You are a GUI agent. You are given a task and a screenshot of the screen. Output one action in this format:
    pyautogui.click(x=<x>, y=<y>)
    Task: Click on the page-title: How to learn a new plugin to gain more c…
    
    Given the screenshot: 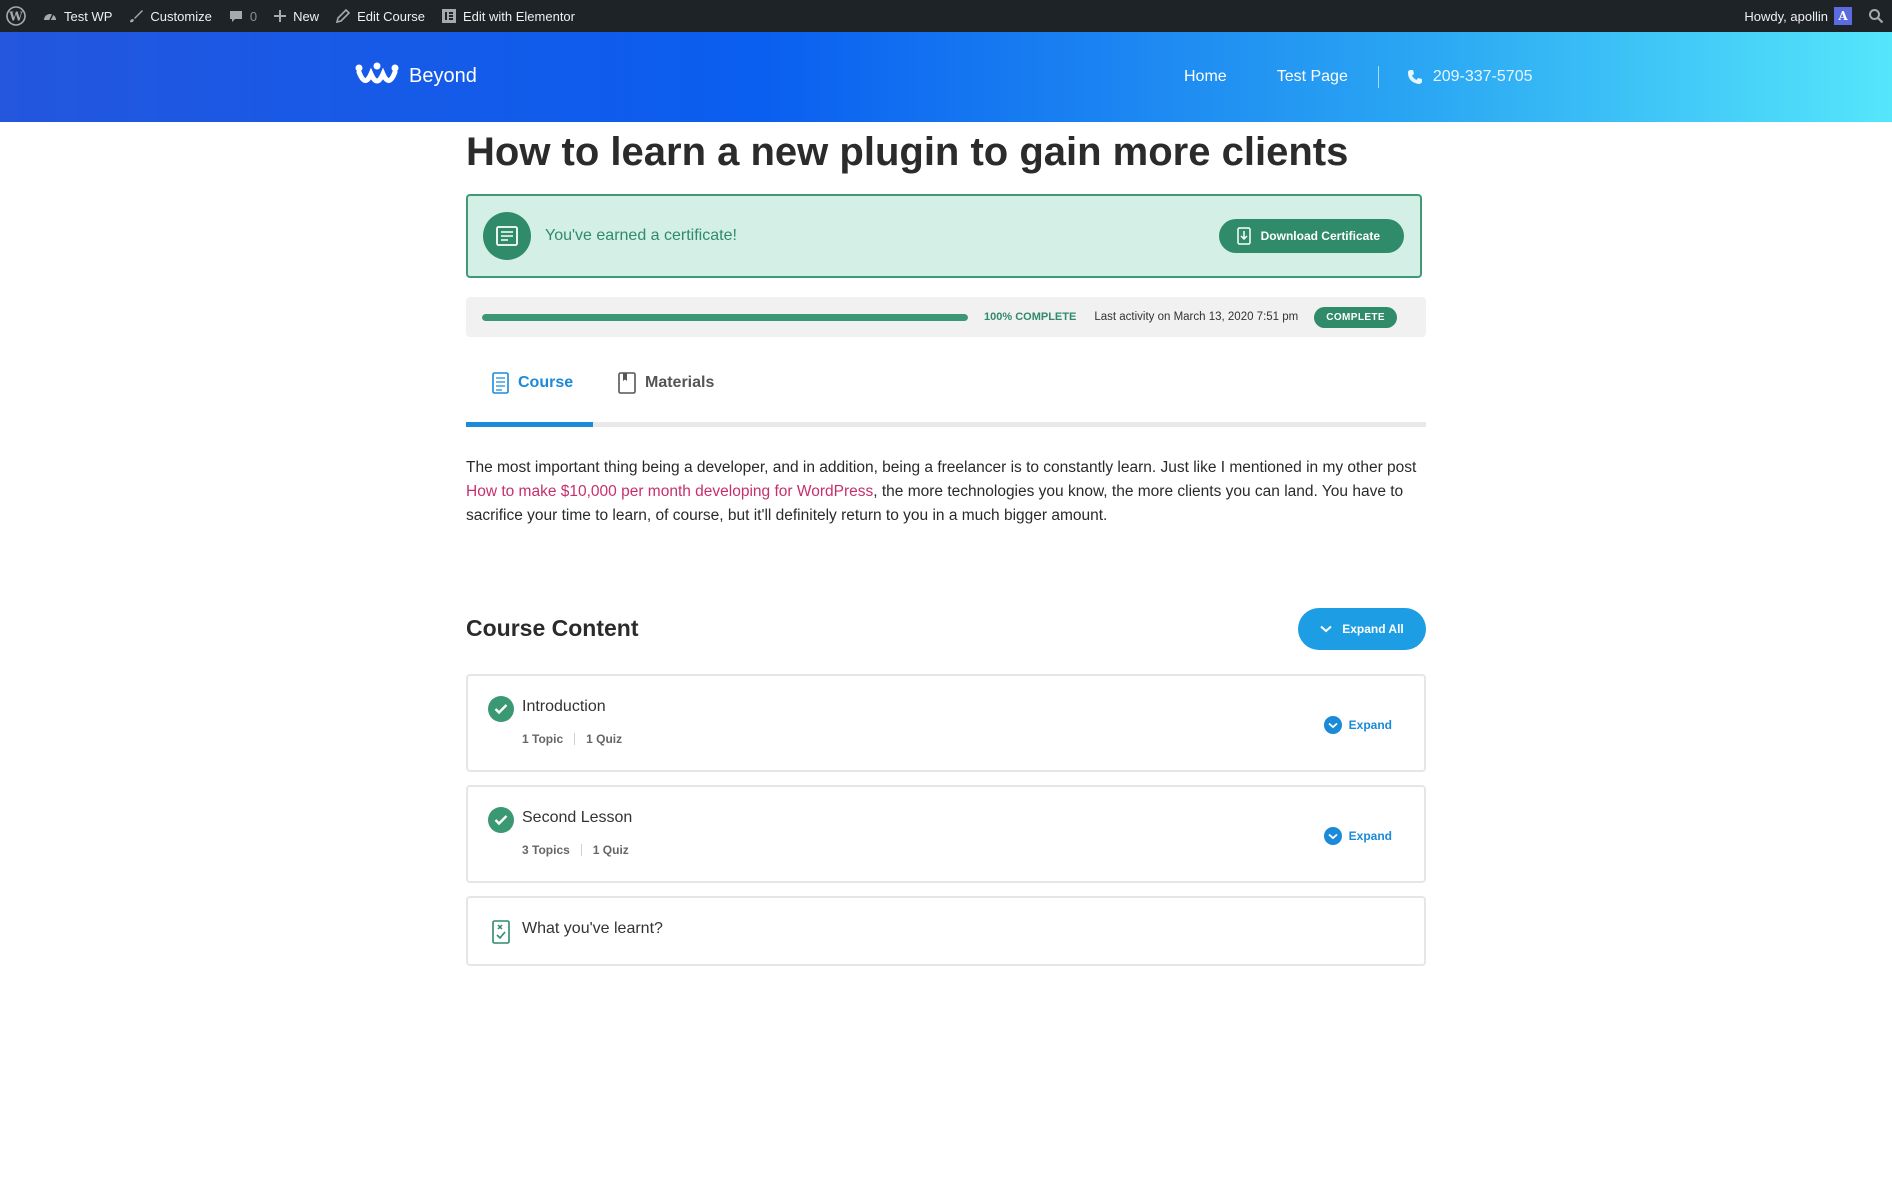 What is the action you would take?
    pyautogui.click(x=907, y=152)
    